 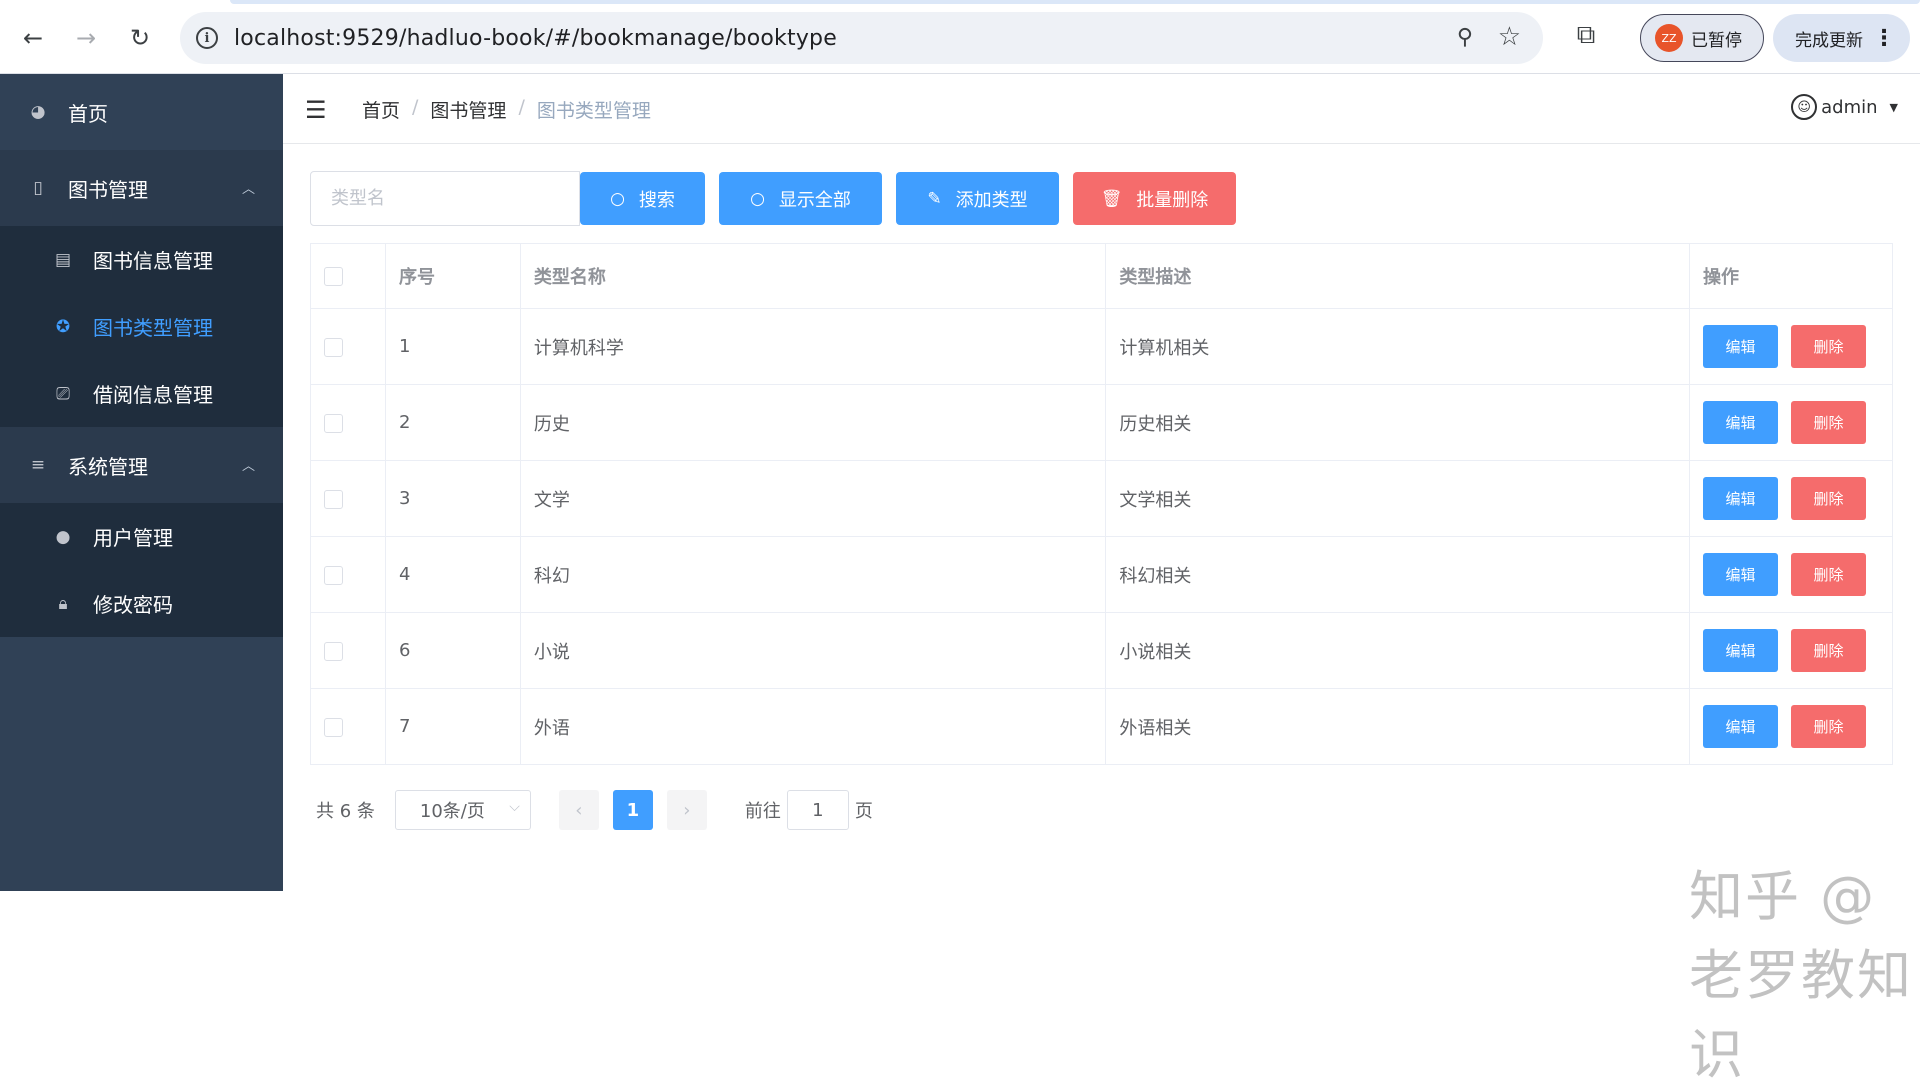 What do you see at coordinates (141, 393) in the screenshot?
I see `sidebar-item-borrow-info: ⎚ 借阅信息管理` at bounding box center [141, 393].